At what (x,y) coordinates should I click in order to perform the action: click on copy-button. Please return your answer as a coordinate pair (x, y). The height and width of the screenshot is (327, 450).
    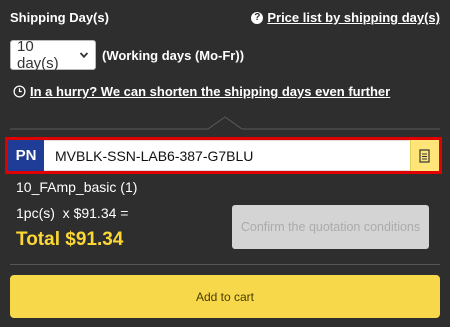
    Looking at the image, I should click on (424, 155).